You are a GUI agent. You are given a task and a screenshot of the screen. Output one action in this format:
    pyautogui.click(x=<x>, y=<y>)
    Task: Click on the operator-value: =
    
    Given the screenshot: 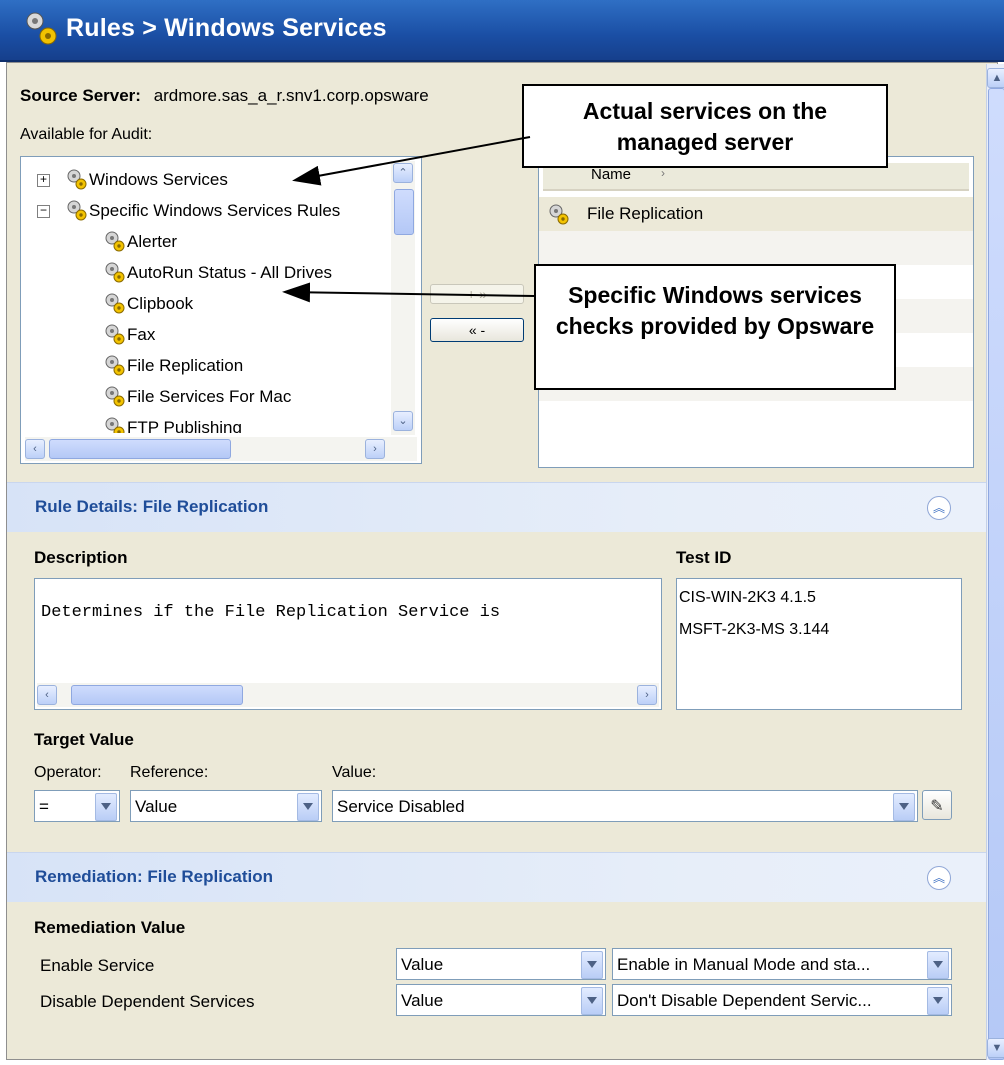 What is the action you would take?
    pyautogui.click(x=44, y=806)
    